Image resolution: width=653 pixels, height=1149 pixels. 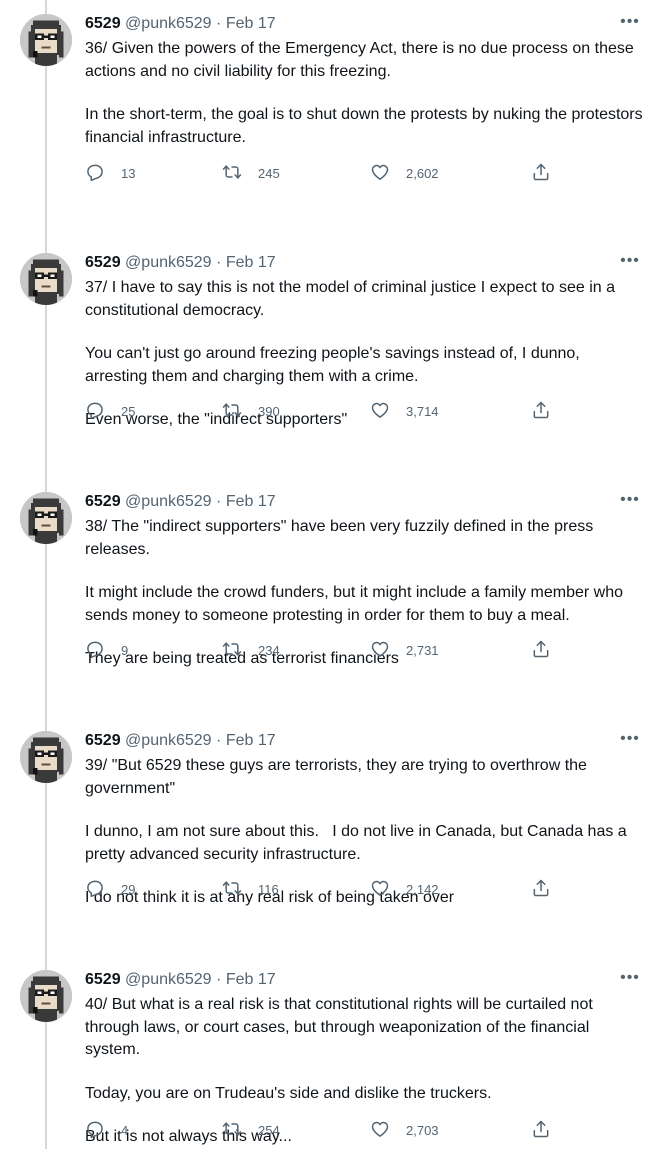 What do you see at coordinates (125, 1130) in the screenshot?
I see `reply-count: 4` at bounding box center [125, 1130].